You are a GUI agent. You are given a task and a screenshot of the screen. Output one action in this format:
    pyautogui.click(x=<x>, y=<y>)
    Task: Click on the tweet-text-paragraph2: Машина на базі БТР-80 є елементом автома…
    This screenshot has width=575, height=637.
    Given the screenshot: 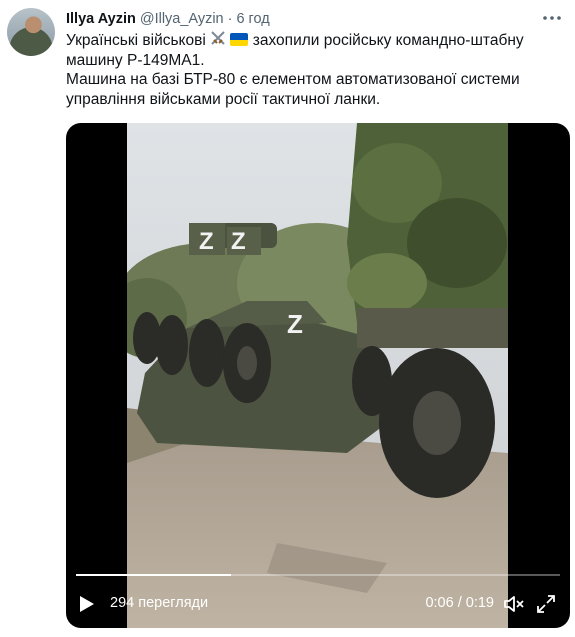 What is the action you would take?
    pyautogui.click(x=293, y=89)
    